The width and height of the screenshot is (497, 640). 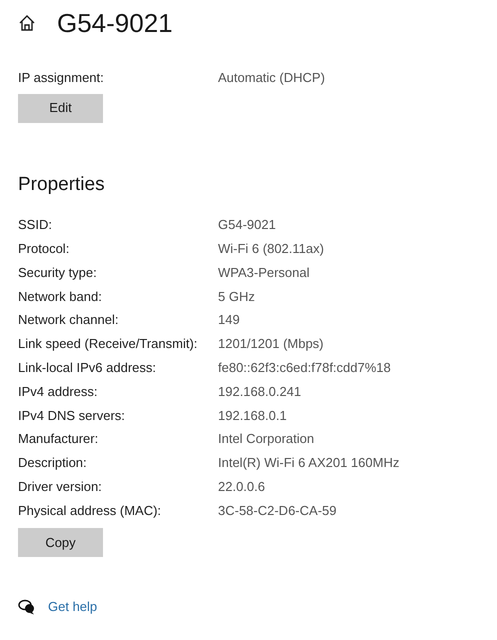 What do you see at coordinates (277, 511) in the screenshot?
I see `property-value: 3C-58-C2-D6-CA-59` at bounding box center [277, 511].